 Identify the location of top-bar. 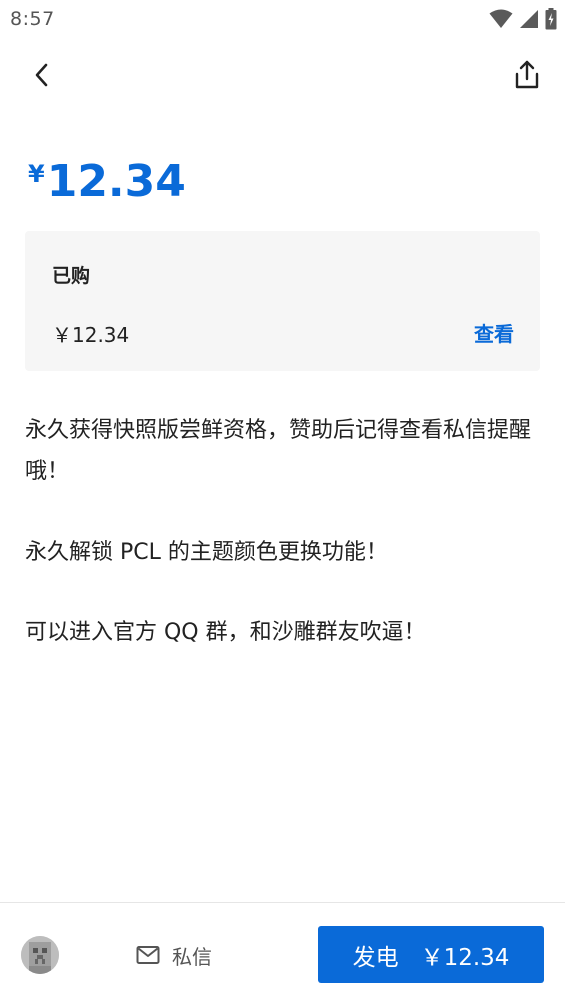
(282, 75).